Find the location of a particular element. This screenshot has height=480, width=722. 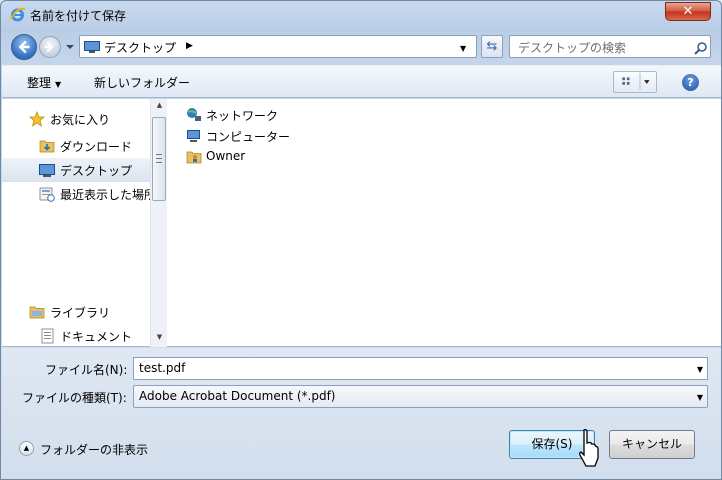

sidebar-item-favorites: お気に入り is located at coordinates (76, 119).